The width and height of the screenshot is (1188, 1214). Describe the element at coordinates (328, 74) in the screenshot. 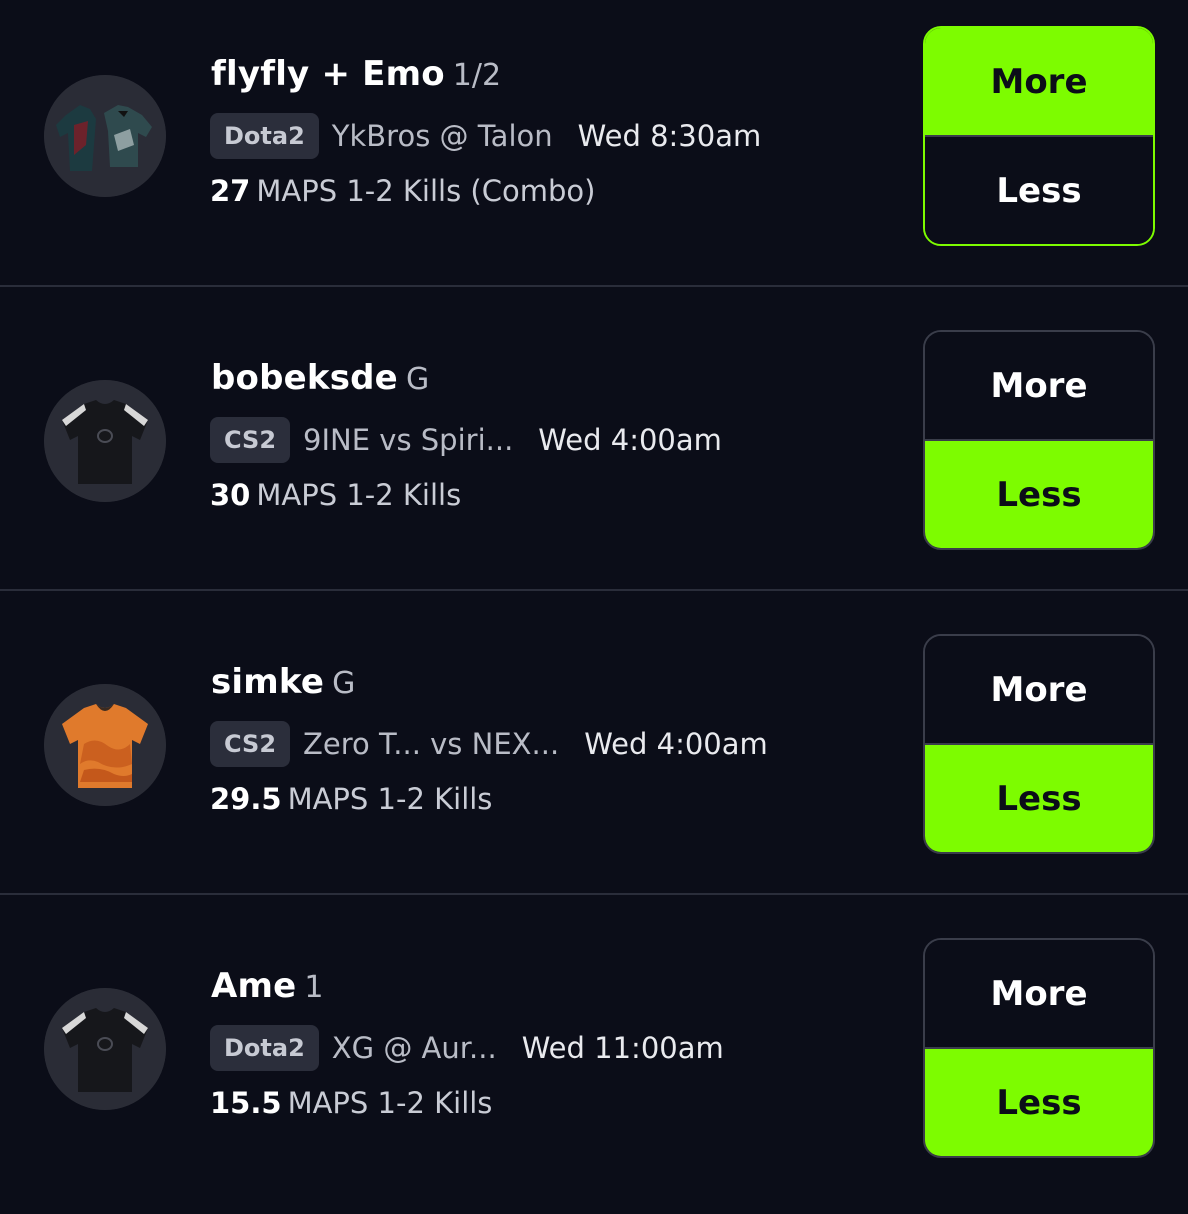

I see `player-name: flyfly + Emo` at that location.